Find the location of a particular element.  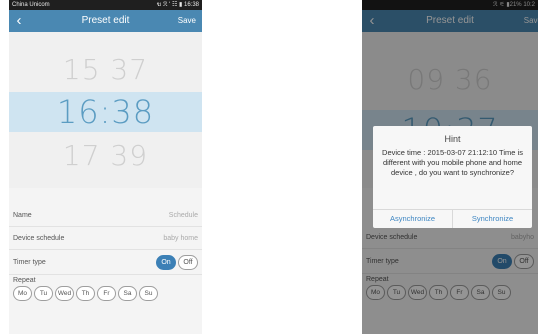

day-button-wed: Wed is located at coordinates (64, 293).